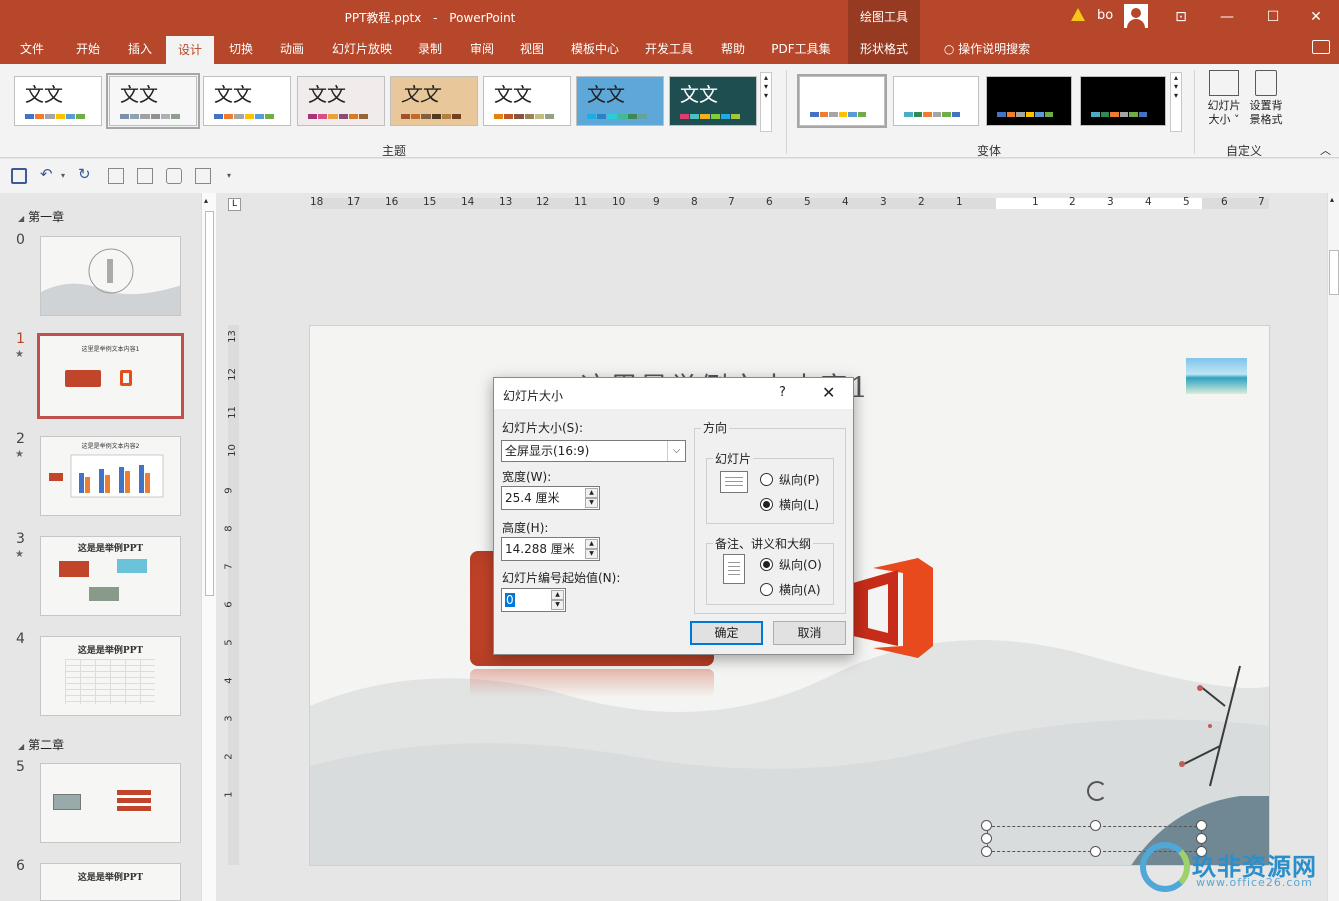  Describe the element at coordinates (1136, 16) in the screenshot. I see `avatar` at that location.